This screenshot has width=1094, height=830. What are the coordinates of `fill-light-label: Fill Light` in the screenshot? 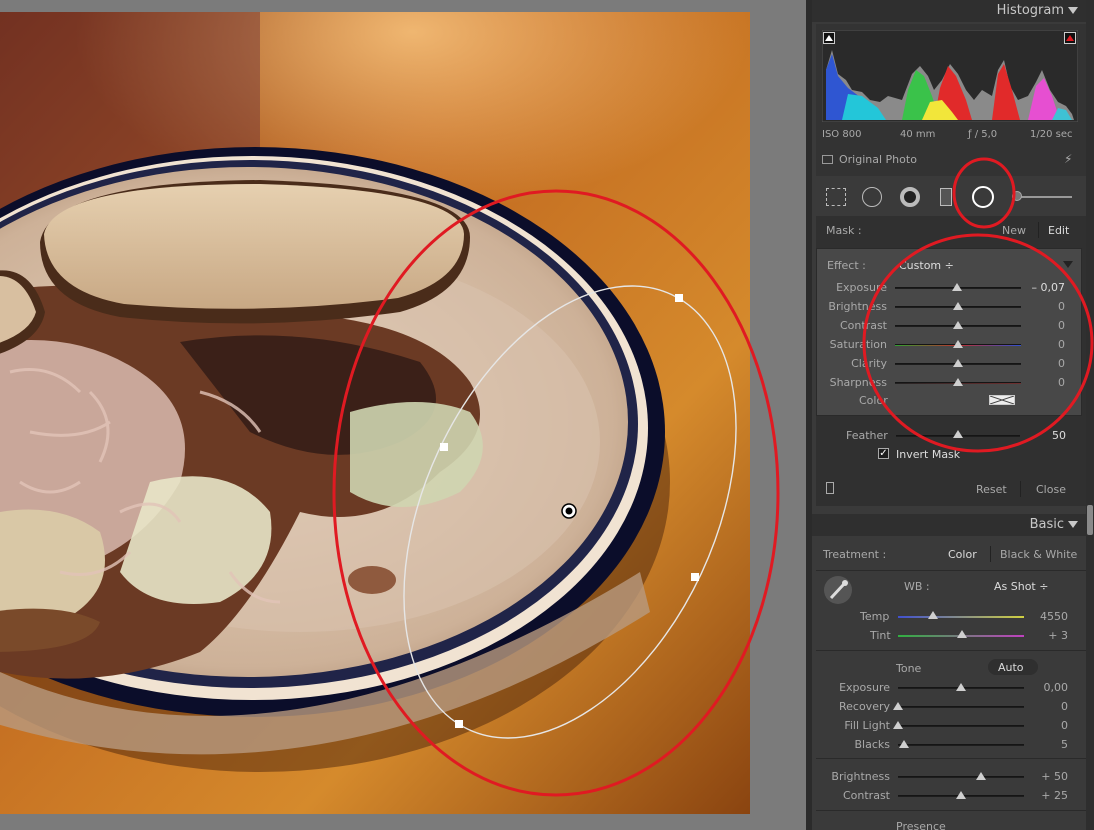 It's located at (867, 725).